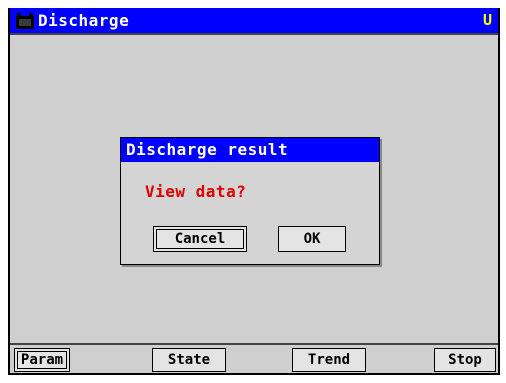  Describe the element at coordinates (196, 191) in the screenshot. I see `dialog-message: View data?` at that location.